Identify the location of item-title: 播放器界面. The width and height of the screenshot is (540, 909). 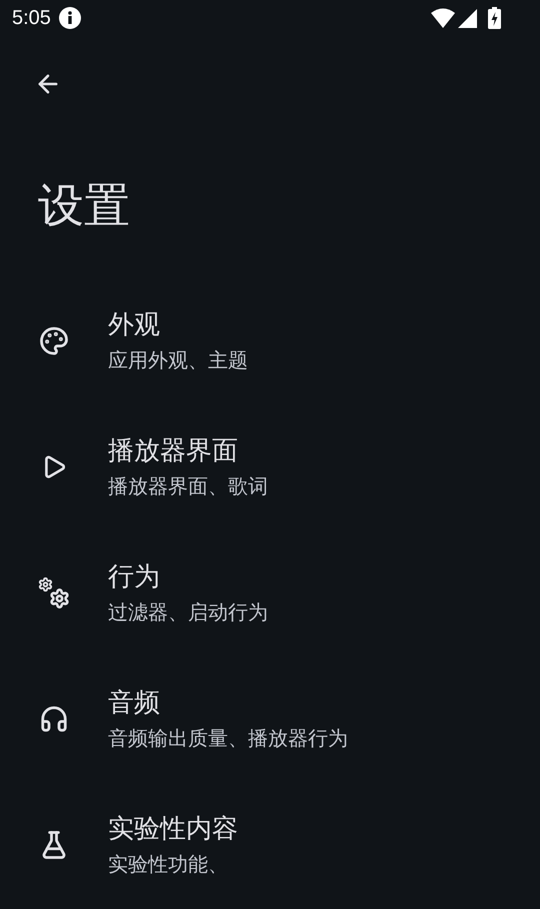
(173, 451).